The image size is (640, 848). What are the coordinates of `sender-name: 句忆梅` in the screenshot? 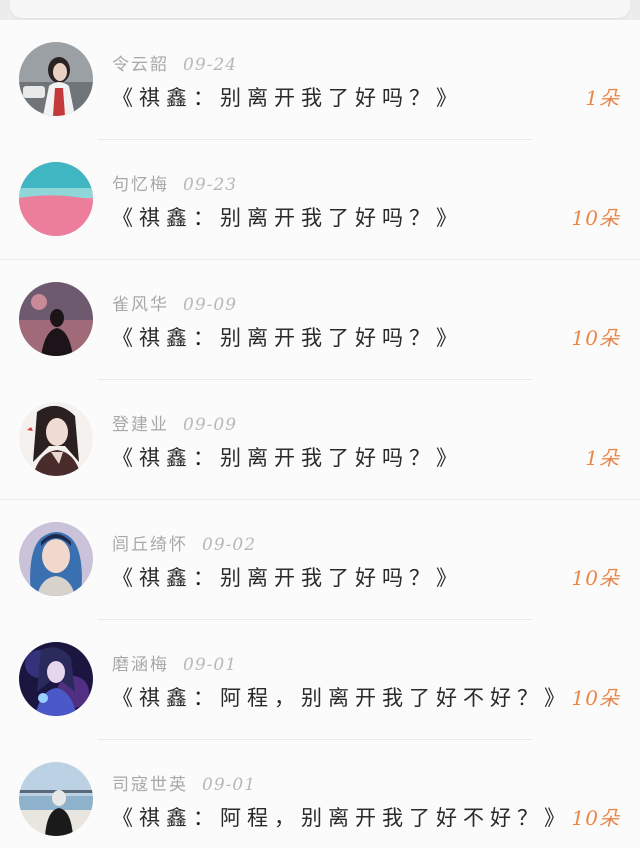 It's located at (140, 185).